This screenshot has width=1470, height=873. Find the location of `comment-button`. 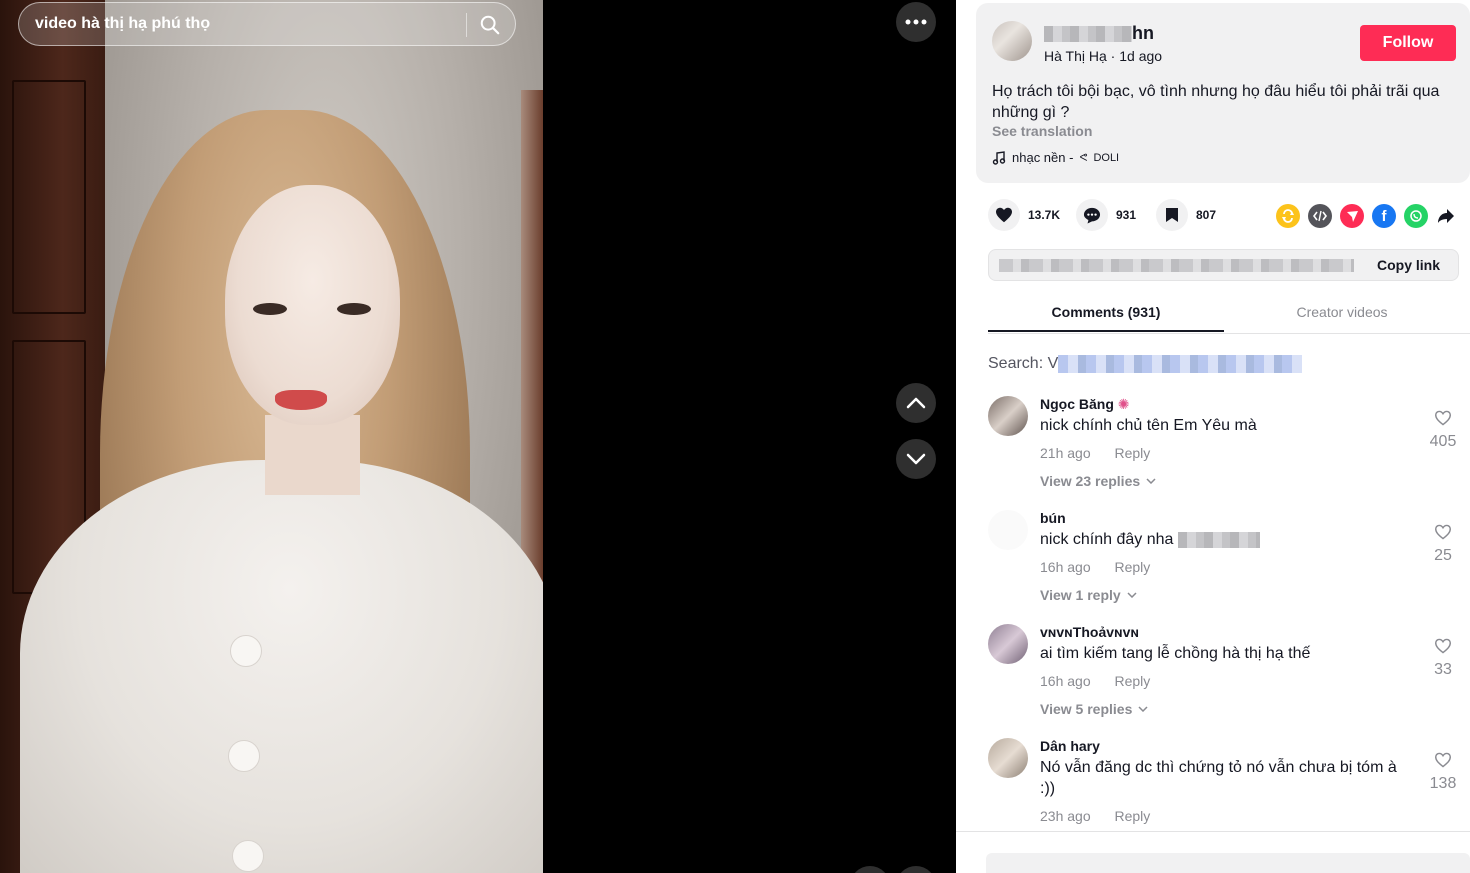

comment-button is located at coordinates (1092, 215).